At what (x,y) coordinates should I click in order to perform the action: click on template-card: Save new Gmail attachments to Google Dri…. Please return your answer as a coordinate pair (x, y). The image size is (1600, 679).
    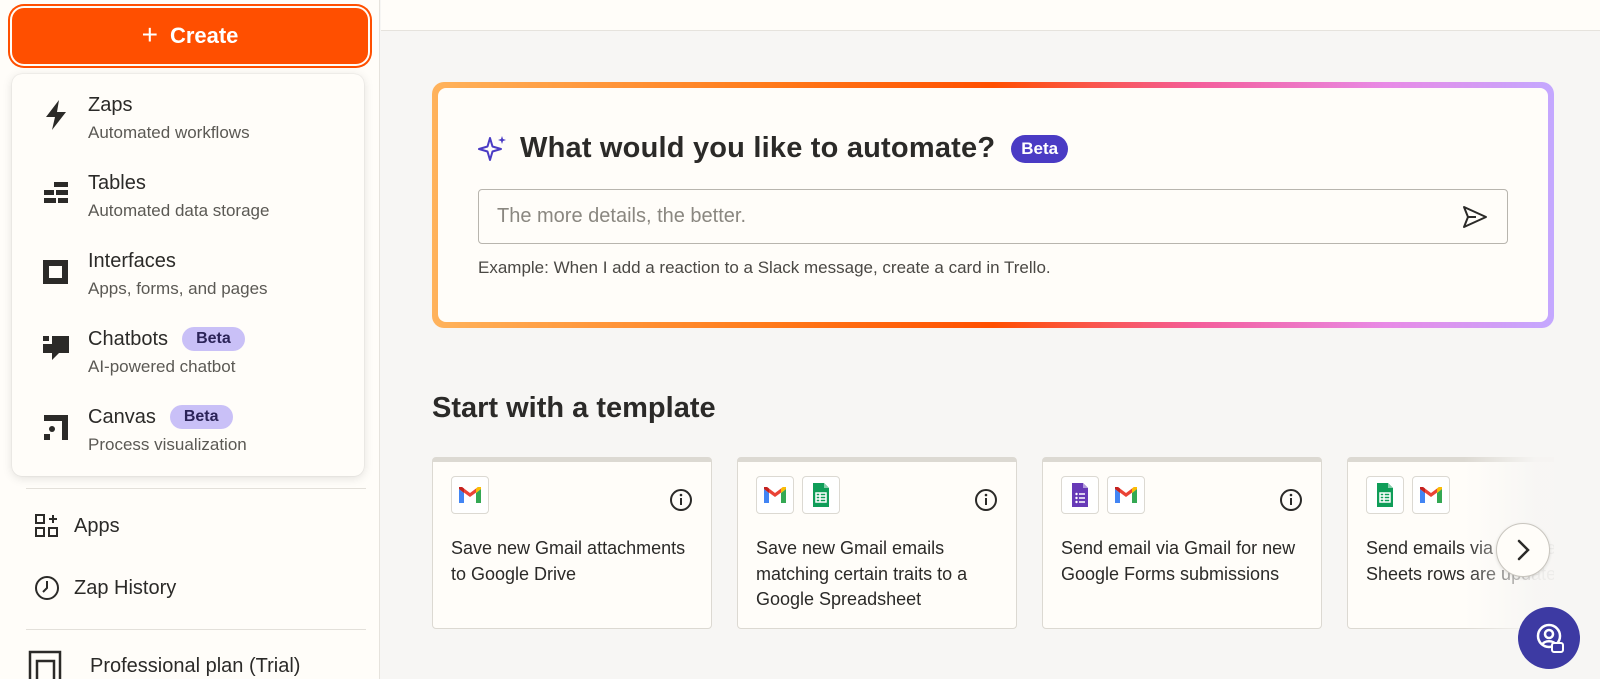
    Looking at the image, I should click on (572, 543).